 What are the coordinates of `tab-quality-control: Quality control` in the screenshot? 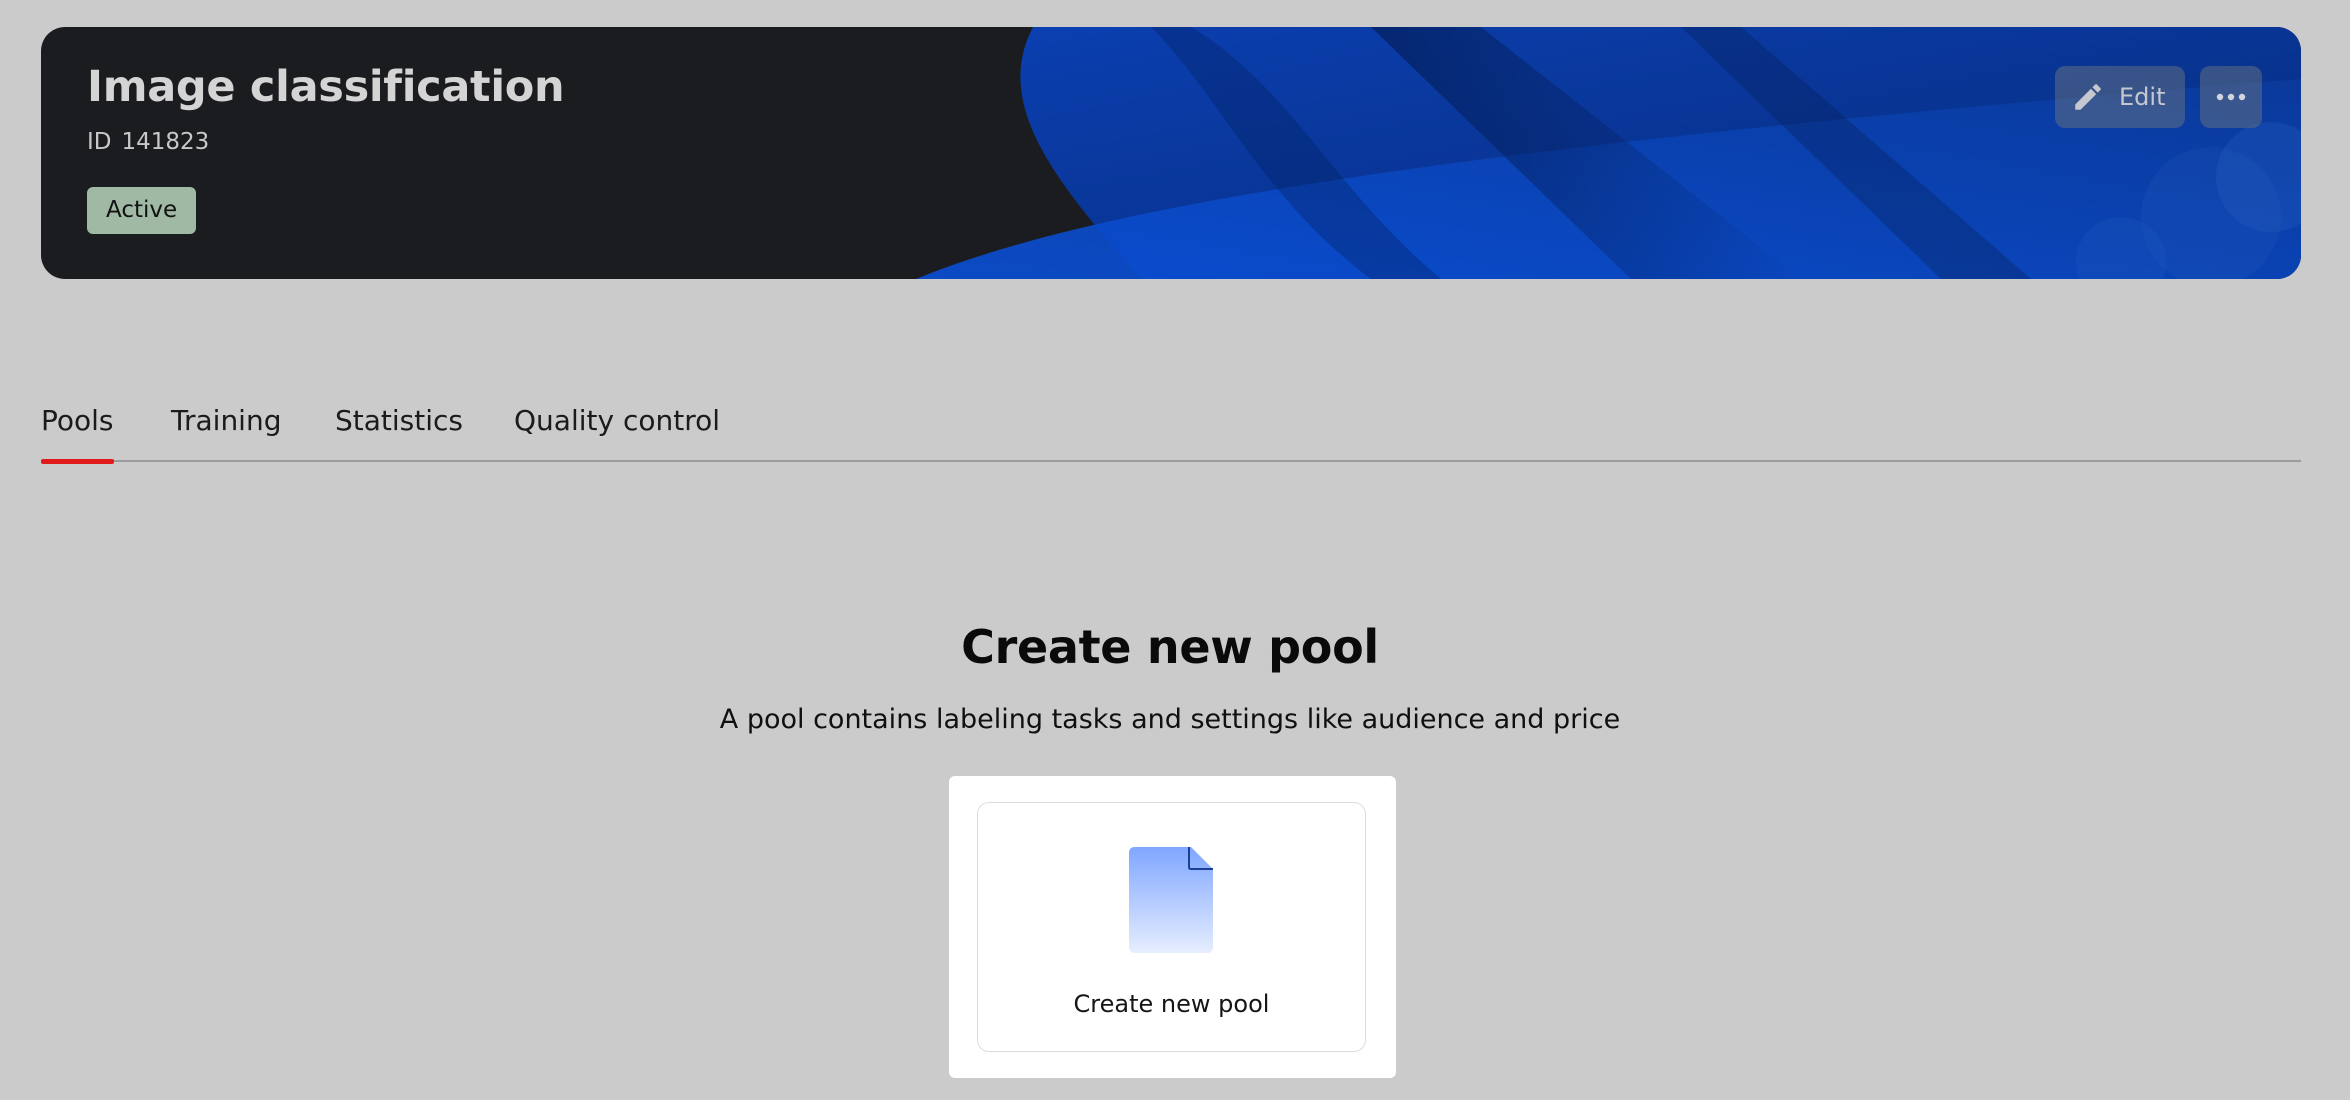 It's located at (617, 432).